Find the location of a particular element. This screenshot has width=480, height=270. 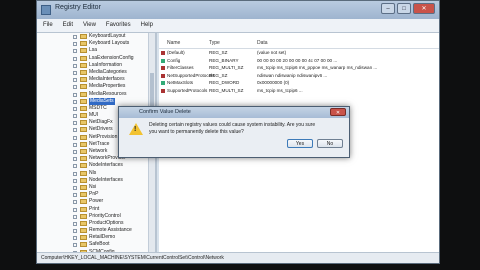

tree-item: MediaResources is located at coordinates (96, 94).